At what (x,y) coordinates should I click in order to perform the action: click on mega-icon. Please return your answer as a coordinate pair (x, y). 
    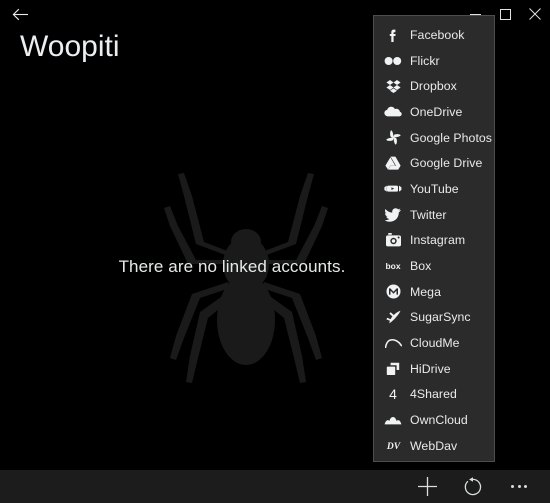
    Looking at the image, I should click on (393, 292).